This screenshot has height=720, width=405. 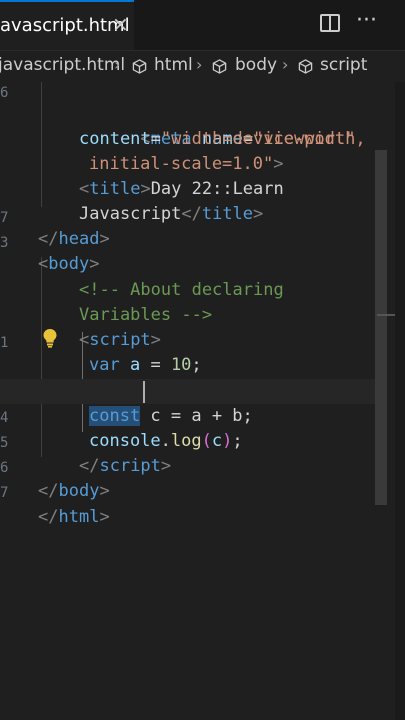 I want to click on tab-label: avascript.html, so click(x=65, y=25).